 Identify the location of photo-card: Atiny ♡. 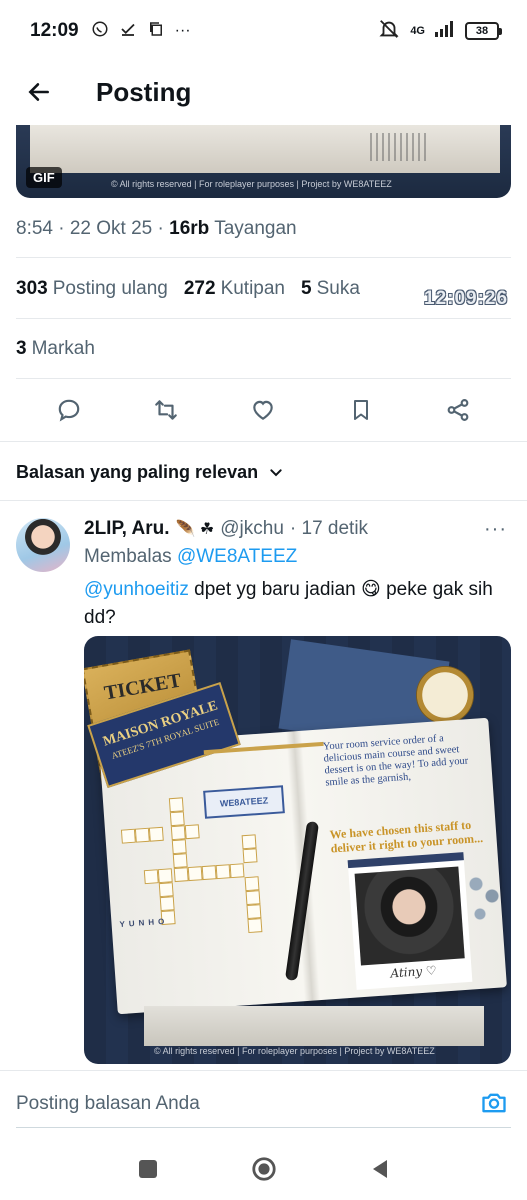
(410, 921).